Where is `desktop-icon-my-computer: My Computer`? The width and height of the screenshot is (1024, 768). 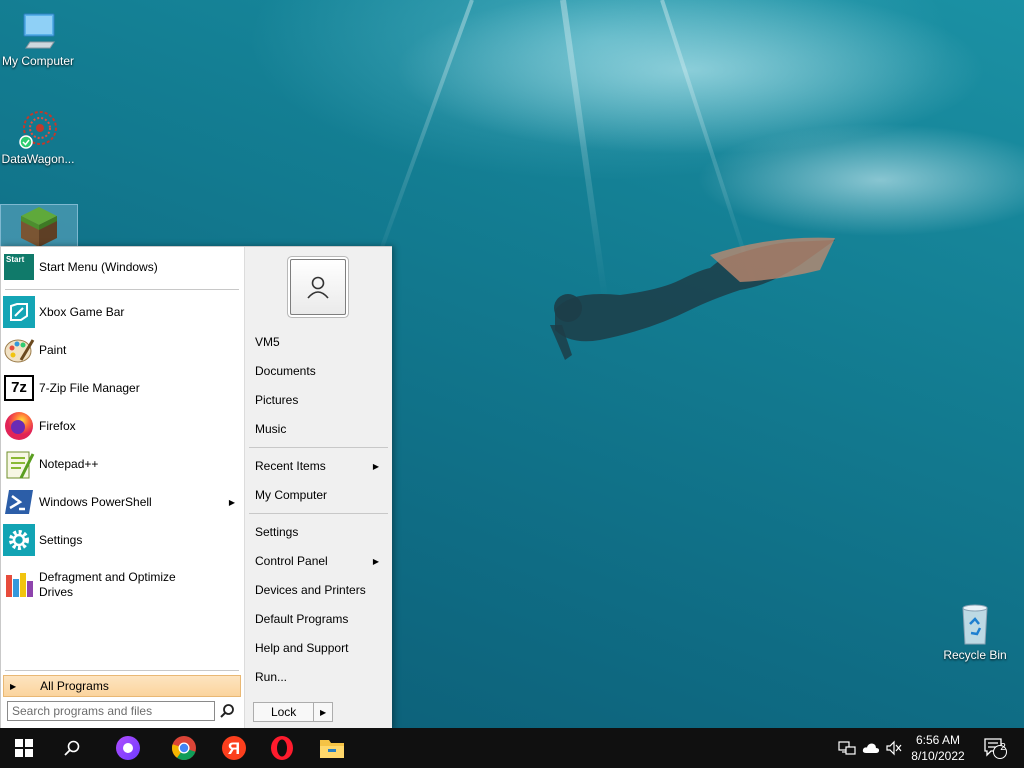
desktop-icon-my-computer: My Computer is located at coordinates (38, 38).